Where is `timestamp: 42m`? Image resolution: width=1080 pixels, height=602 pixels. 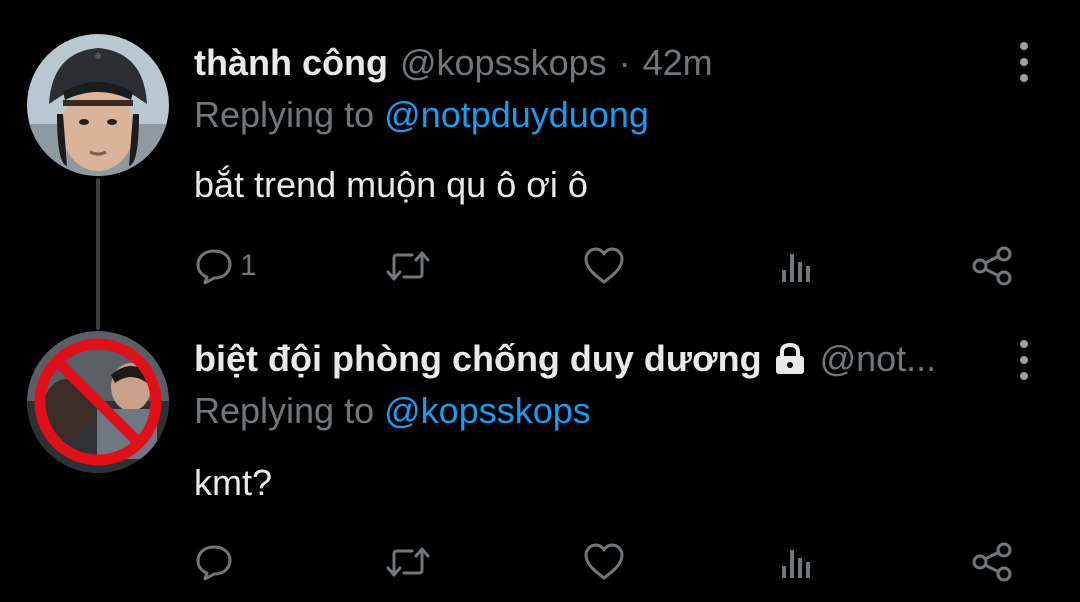 timestamp: 42m is located at coordinates (678, 63).